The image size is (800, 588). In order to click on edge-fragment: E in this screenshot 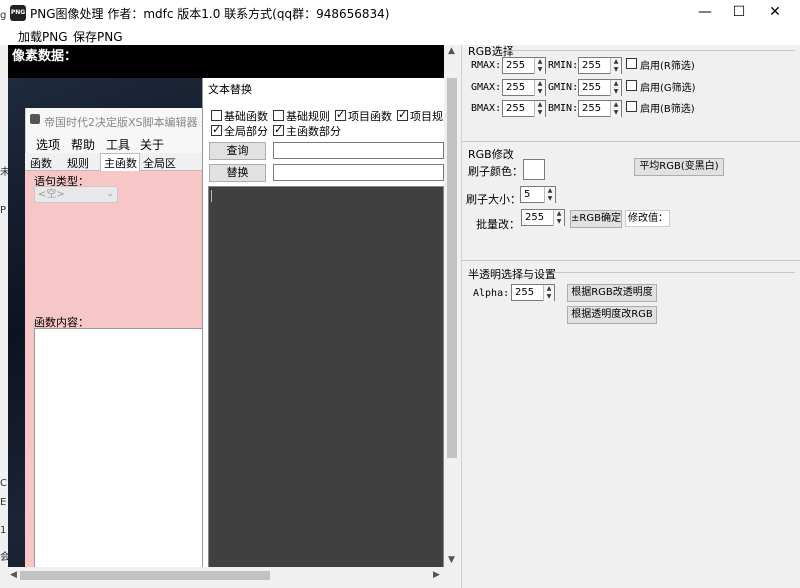, I will do `click(3, 502)`.